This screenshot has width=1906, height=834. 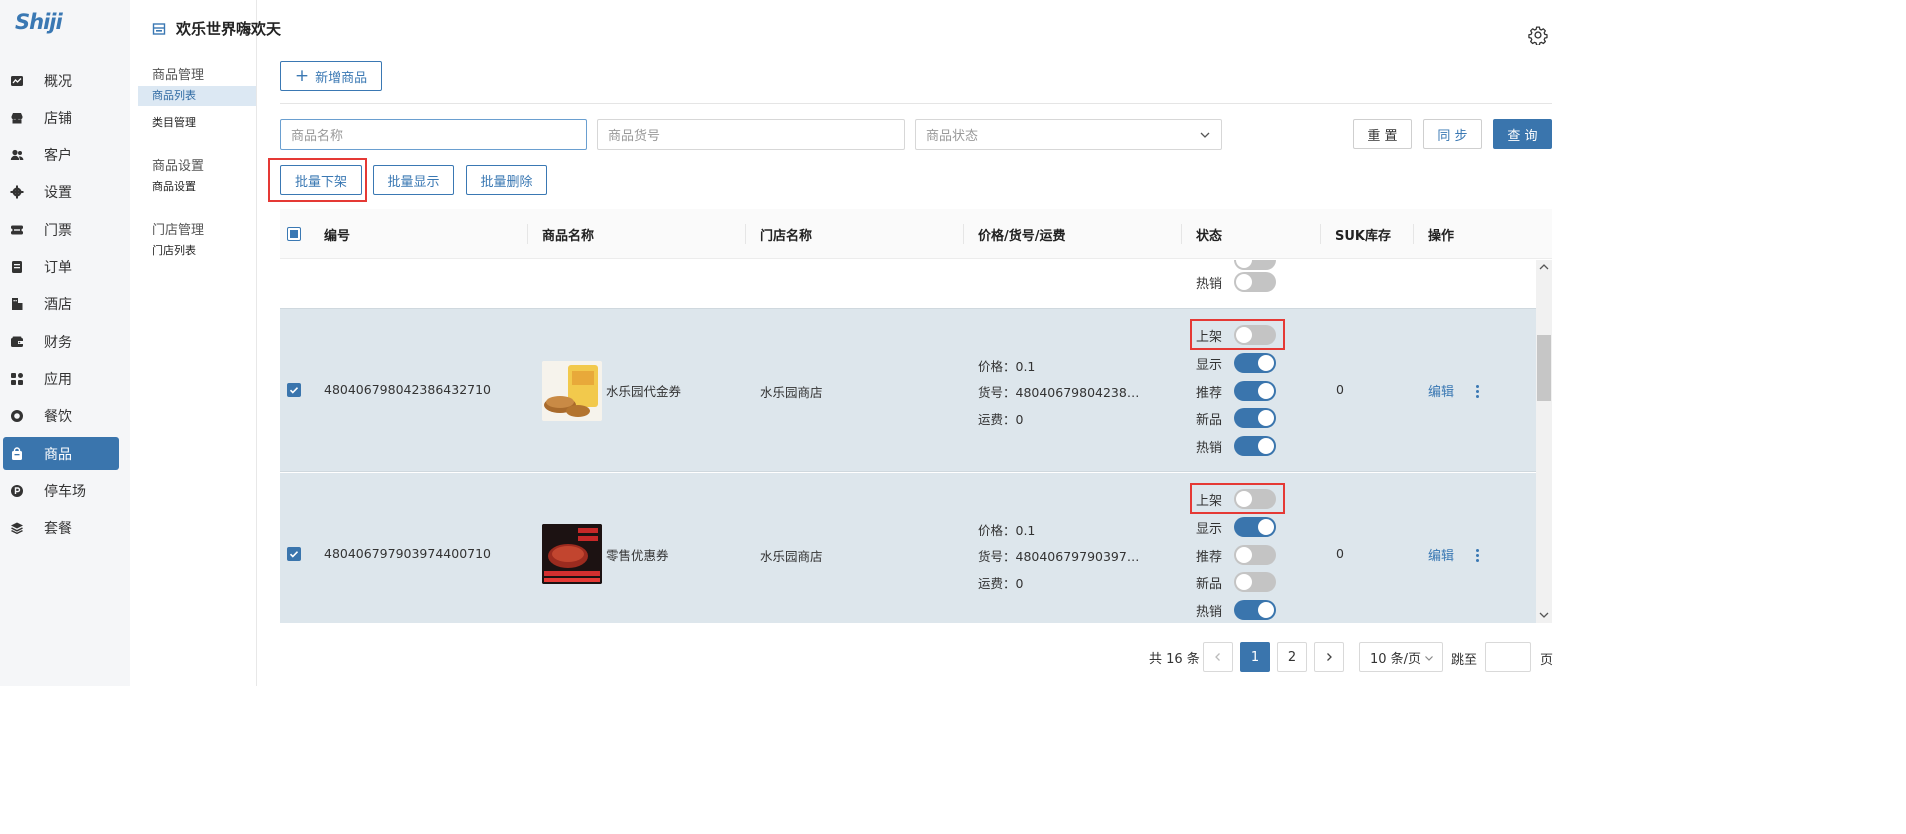 I want to click on total-count: 共 16 条, so click(x=1174, y=659).